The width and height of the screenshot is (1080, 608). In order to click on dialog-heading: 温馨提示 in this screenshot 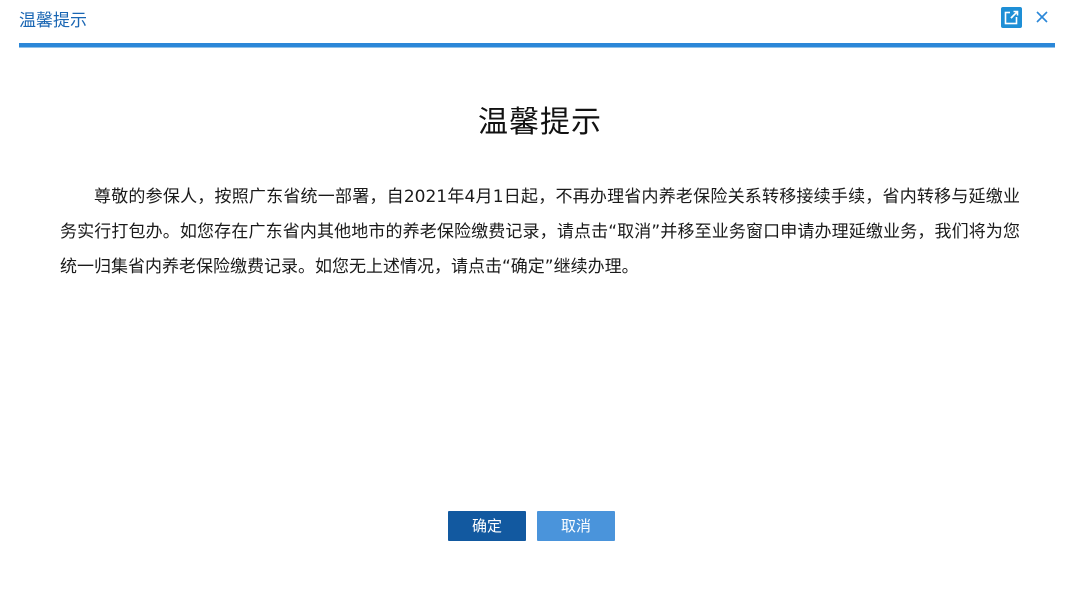, I will do `click(540, 122)`.